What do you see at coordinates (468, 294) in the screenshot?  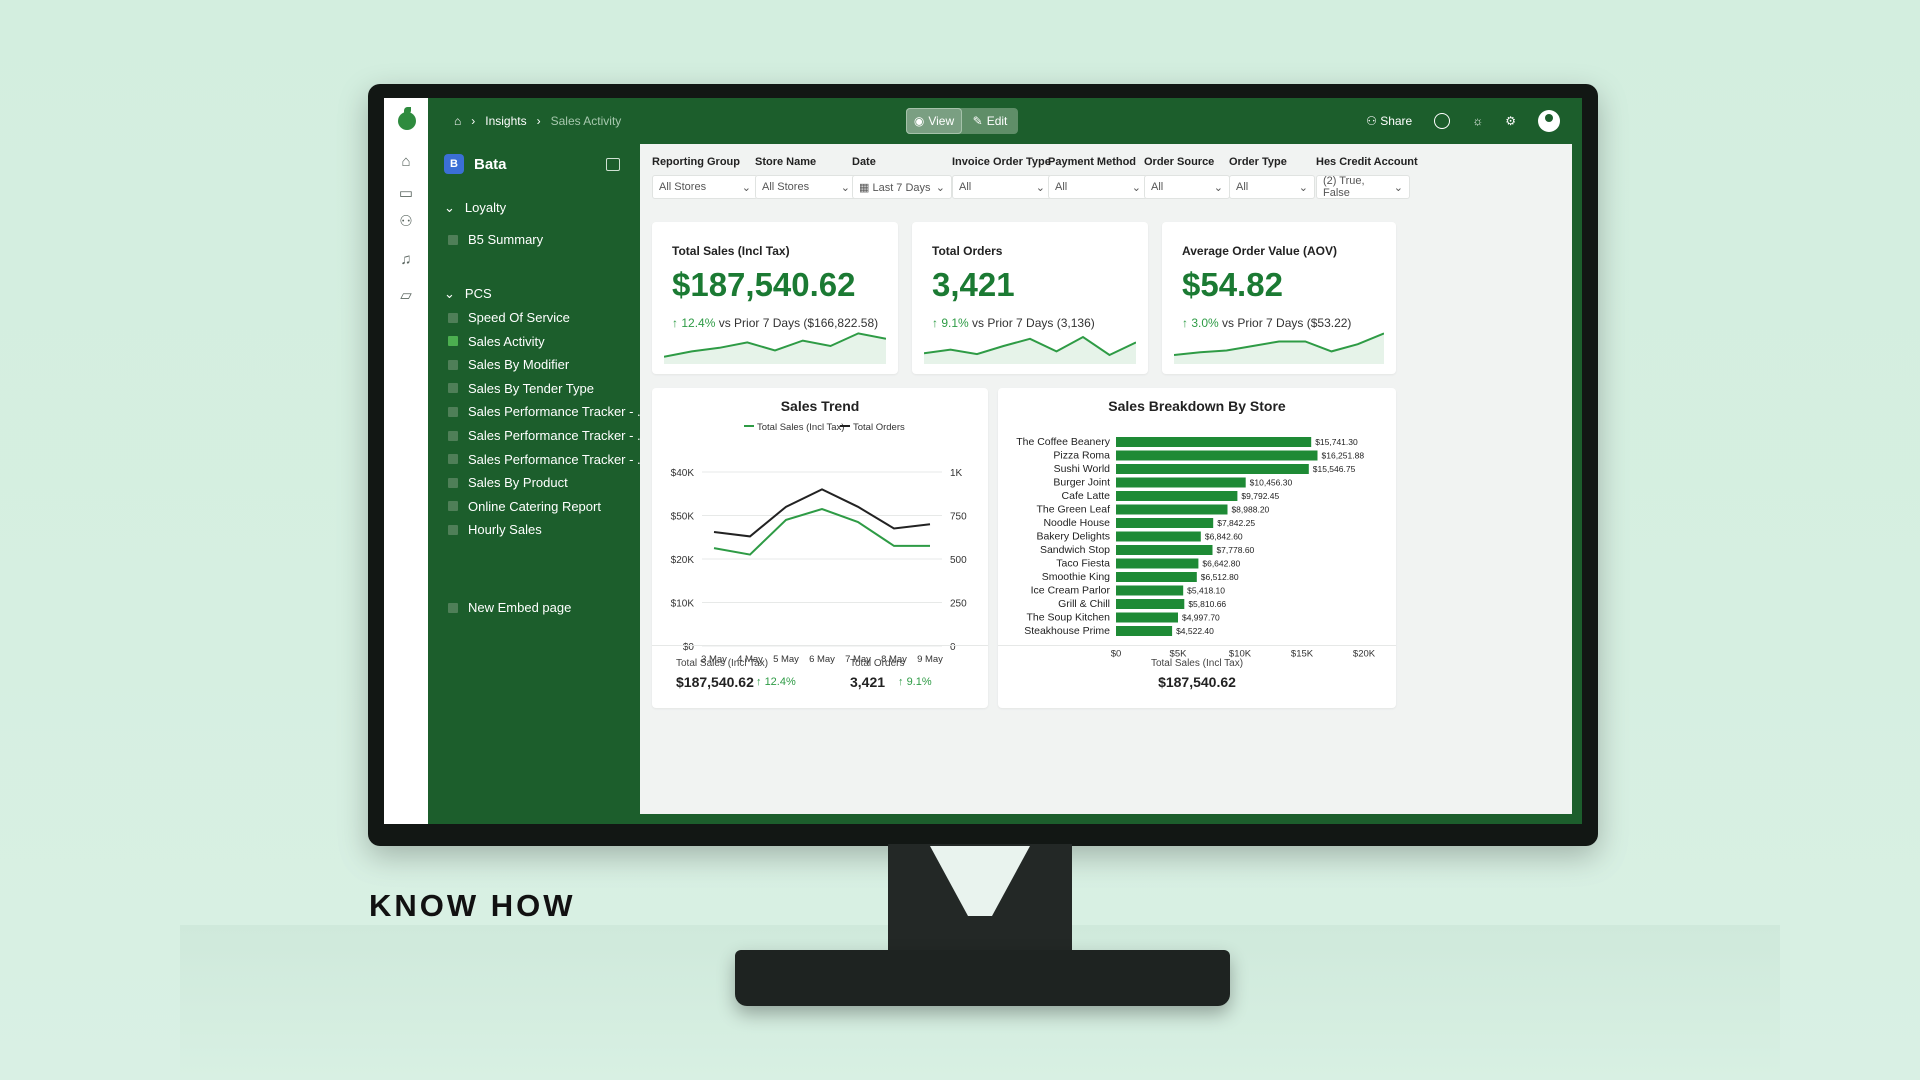 I see `section-pcs: PCS` at bounding box center [468, 294].